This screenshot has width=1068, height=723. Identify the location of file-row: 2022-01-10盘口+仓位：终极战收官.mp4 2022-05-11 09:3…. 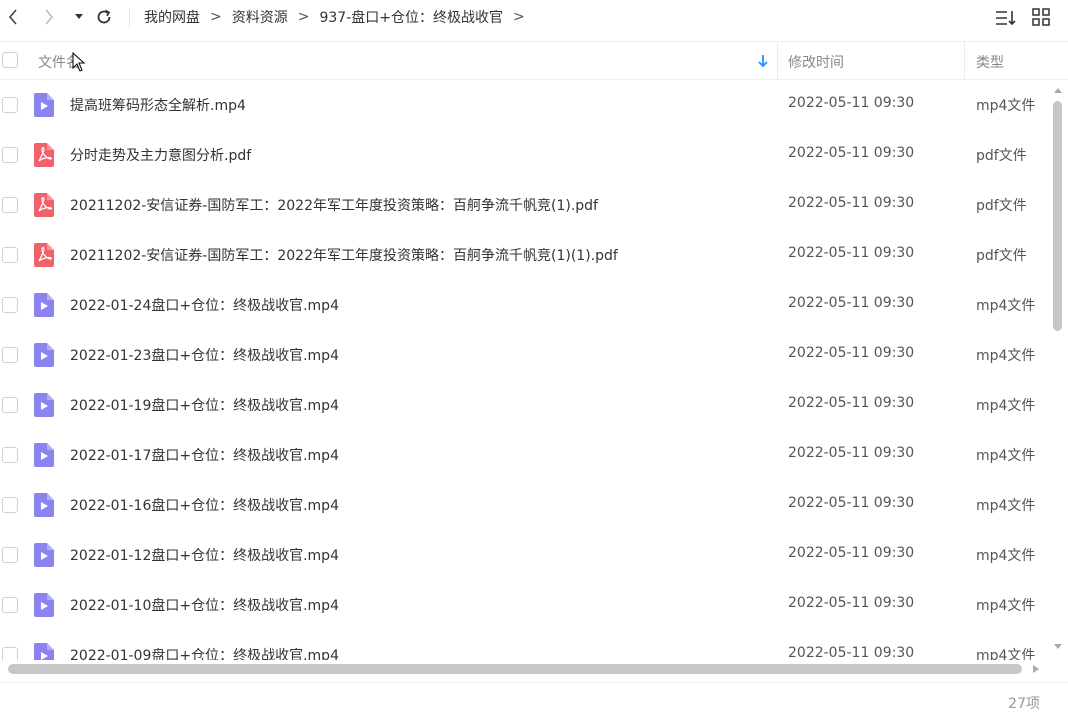
(524, 605).